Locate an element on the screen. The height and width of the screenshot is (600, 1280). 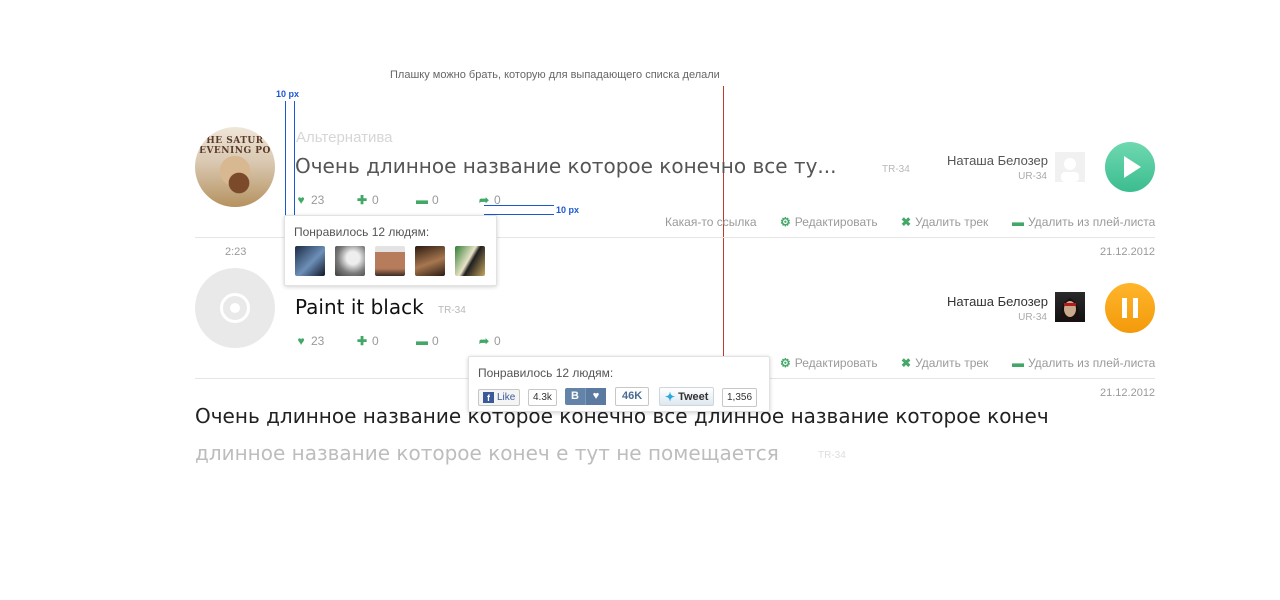
tweet-button: ✦ Tweet is located at coordinates (687, 396).